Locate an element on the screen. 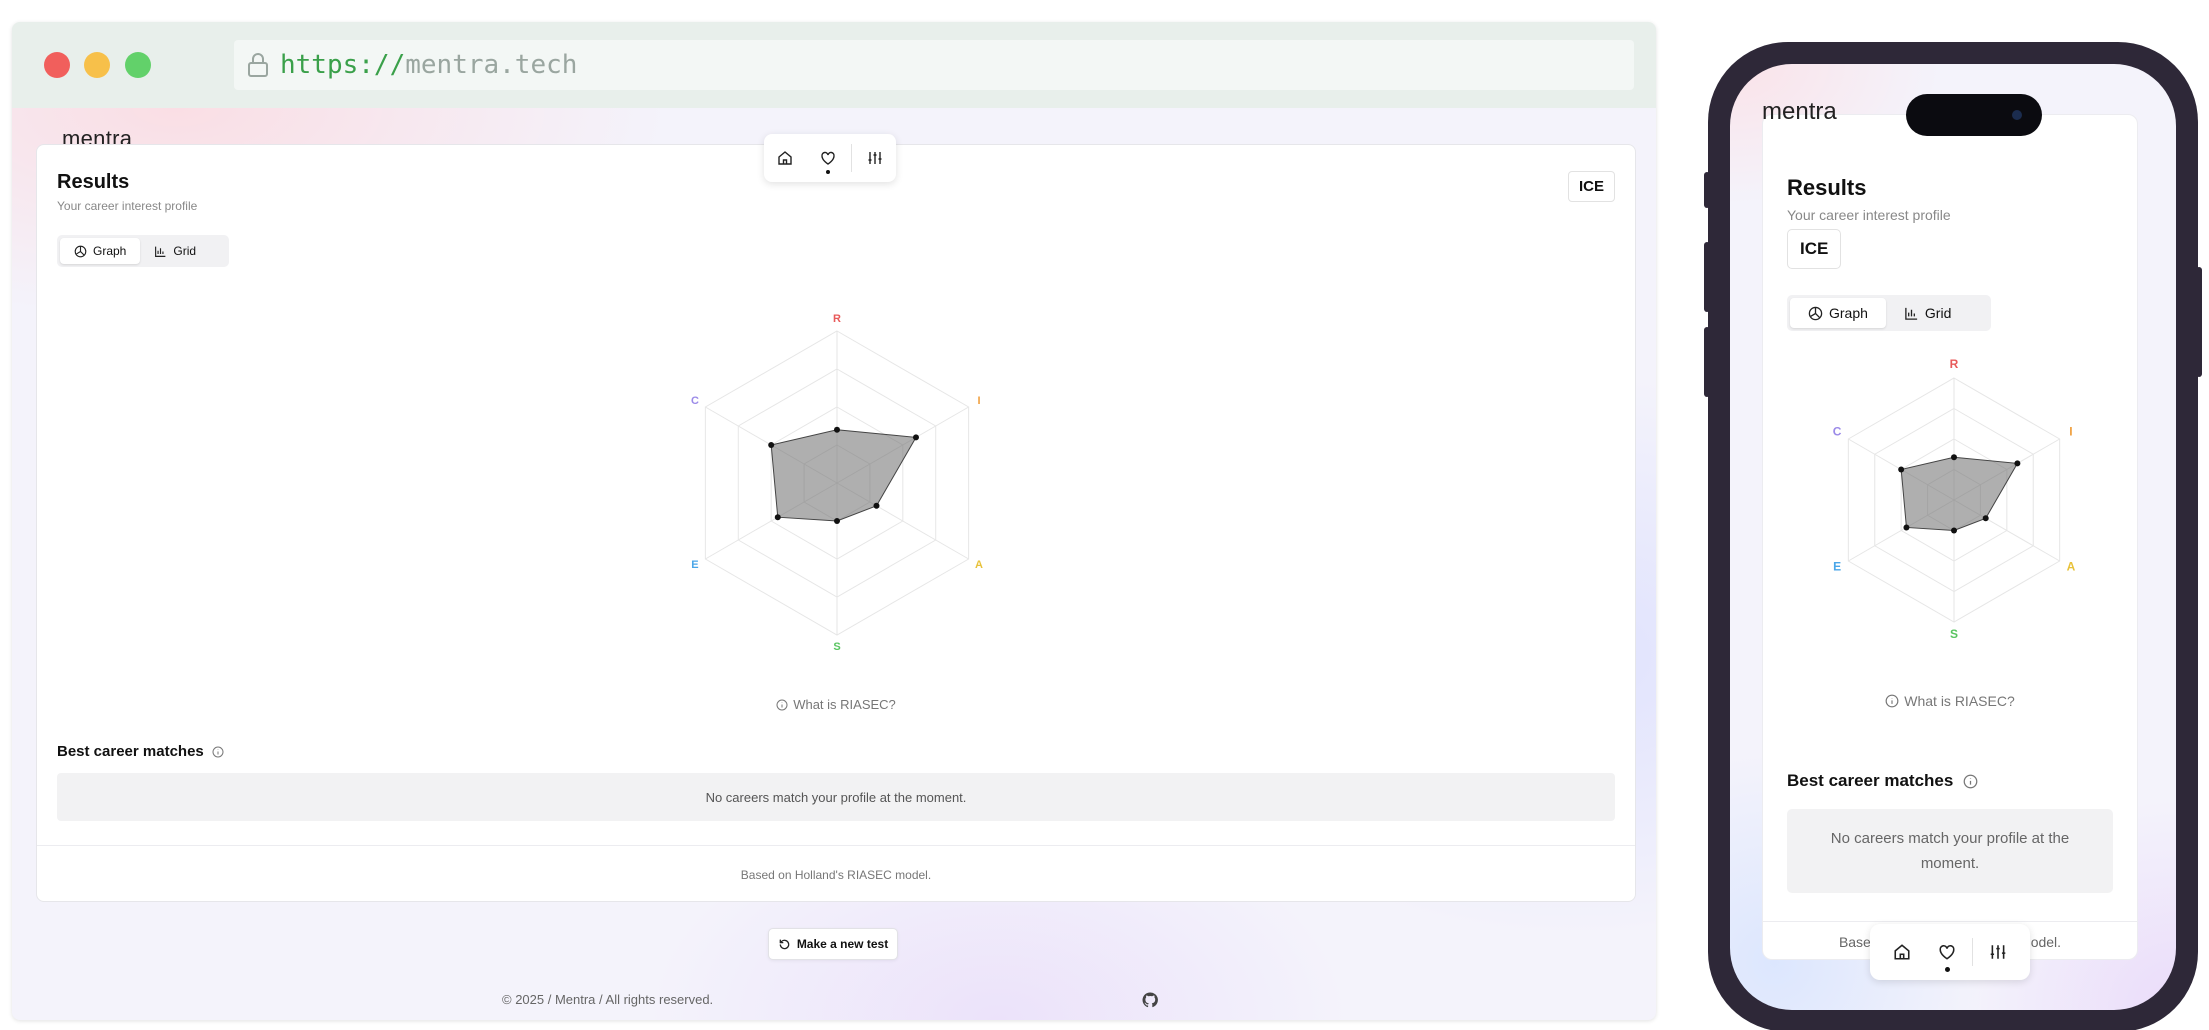  career-matches-heading: Best career matches is located at coordinates (140, 751).